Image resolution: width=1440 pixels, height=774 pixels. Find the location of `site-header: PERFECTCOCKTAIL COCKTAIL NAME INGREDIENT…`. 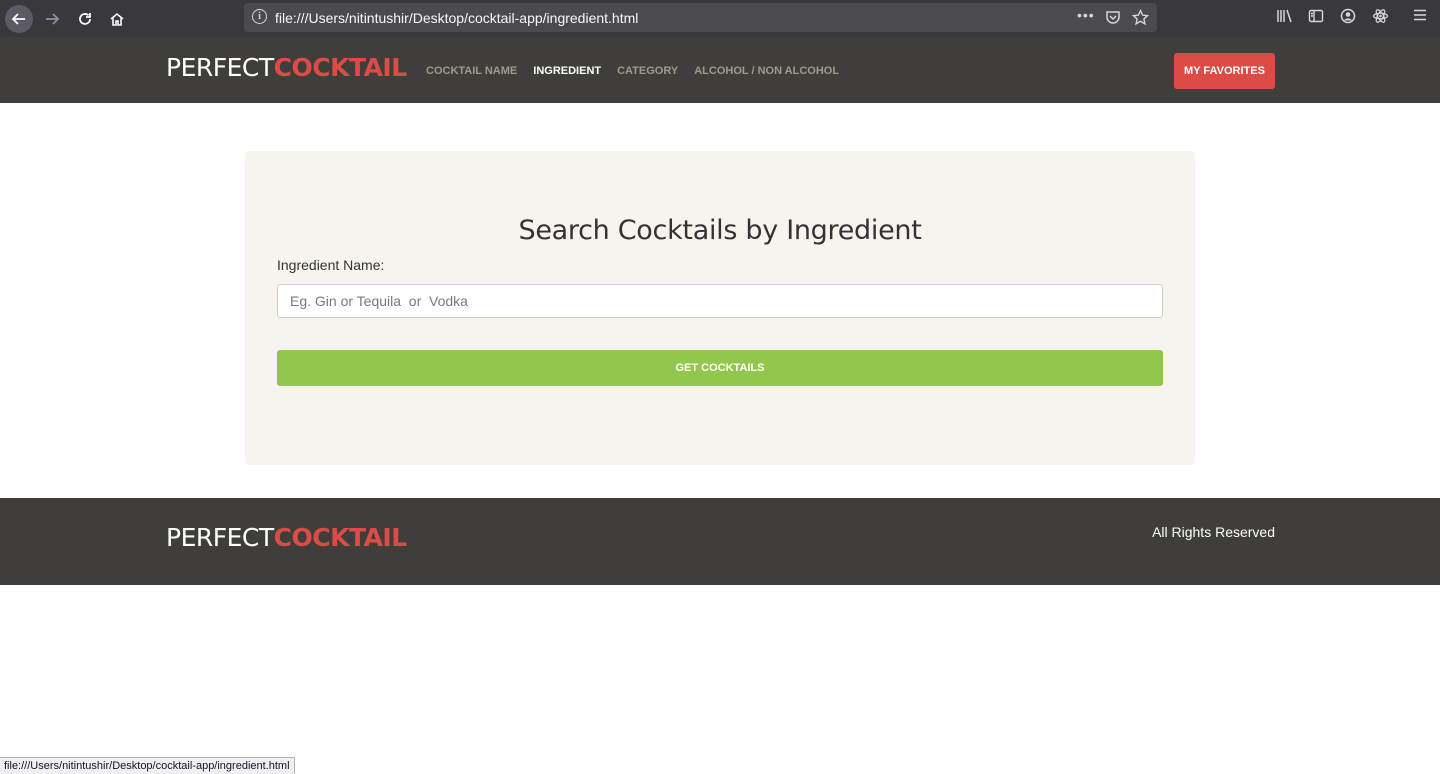

site-header: PERFECTCOCKTAIL COCKTAIL NAME INGREDIENT… is located at coordinates (720, 70).